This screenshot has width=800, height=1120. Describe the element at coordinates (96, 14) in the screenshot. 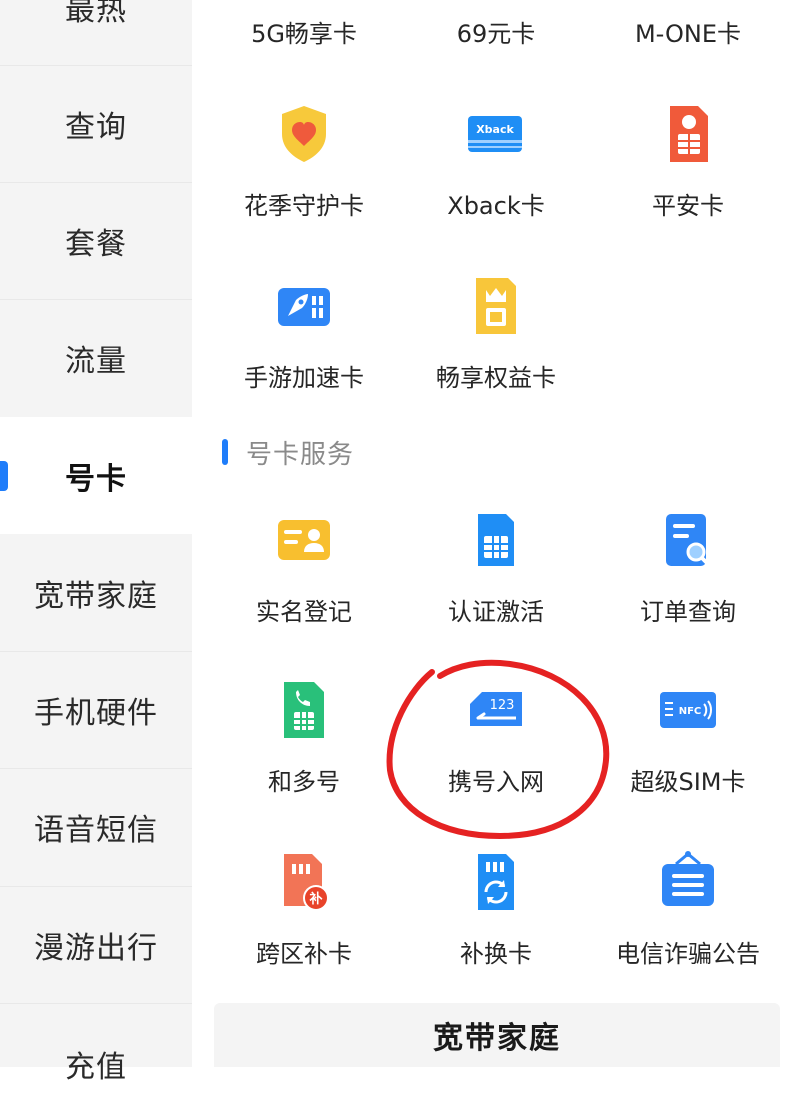

I see `sidebar-item-label: 最热` at that location.